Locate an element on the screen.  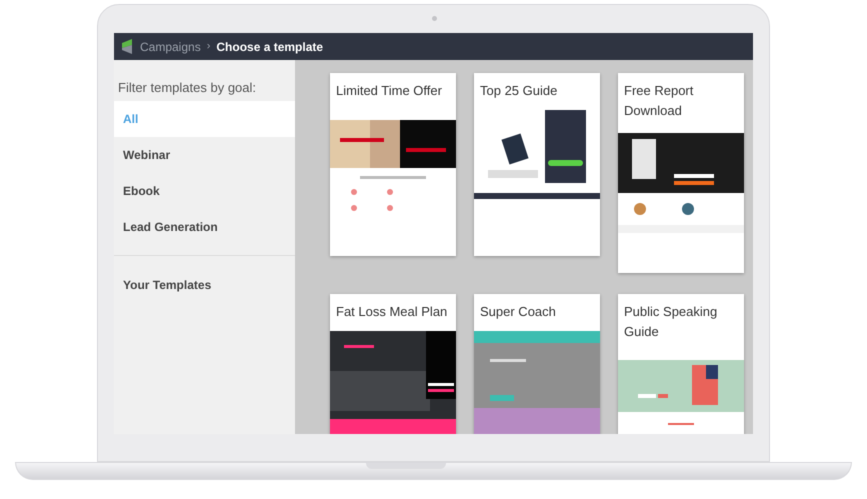
template-title: Top 25 Guide is located at coordinates (518, 91).